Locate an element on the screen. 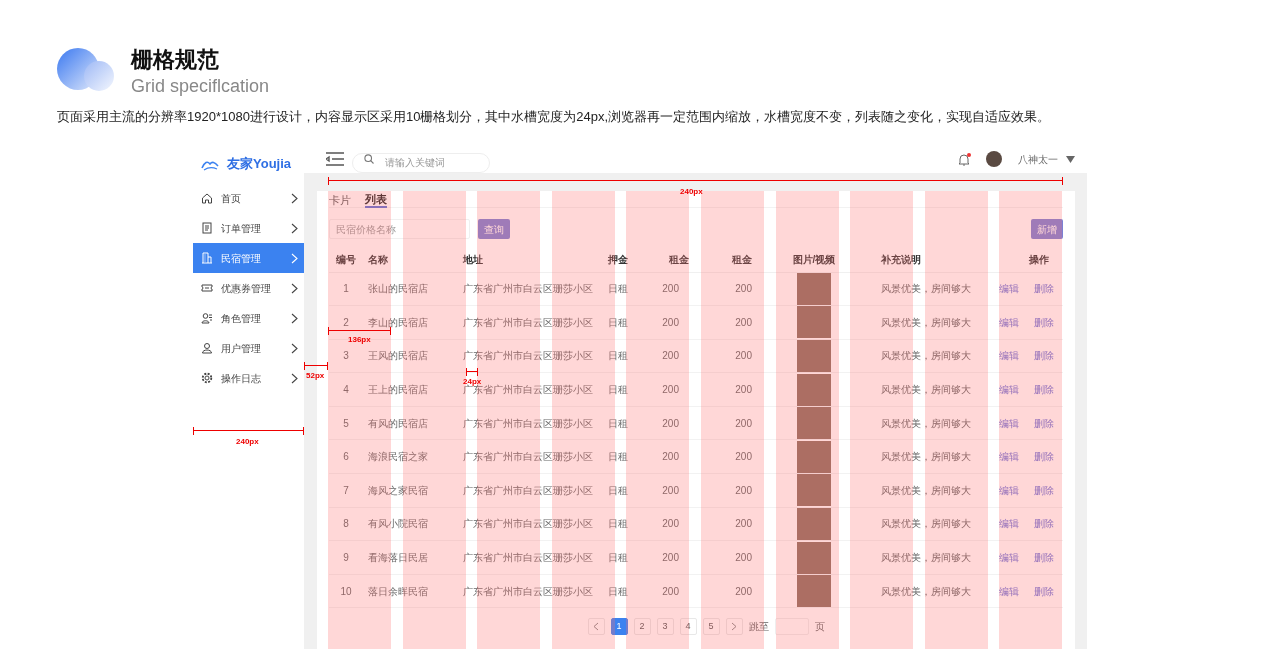  tab: 列表 is located at coordinates (376, 199).